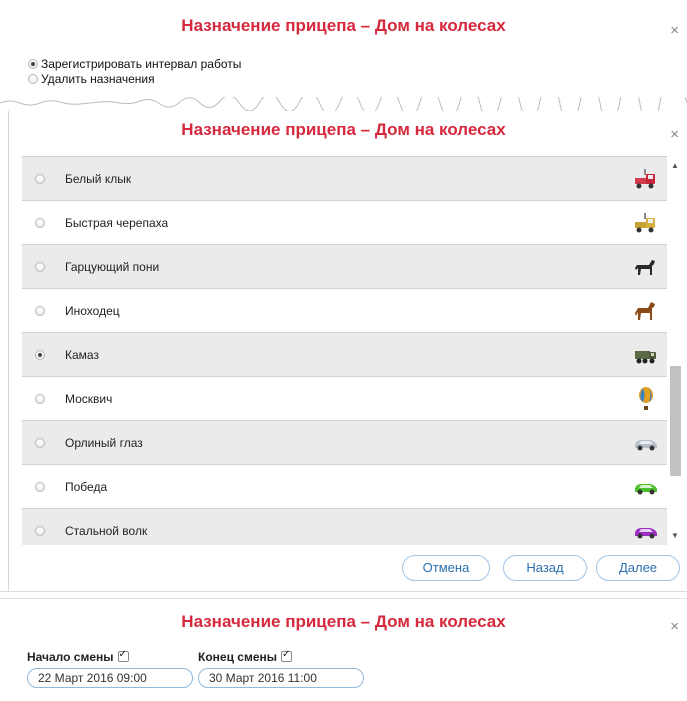 The width and height of the screenshot is (687, 701). Describe the element at coordinates (675, 536) in the screenshot. I see `scroll-down-icon: ▼` at that location.